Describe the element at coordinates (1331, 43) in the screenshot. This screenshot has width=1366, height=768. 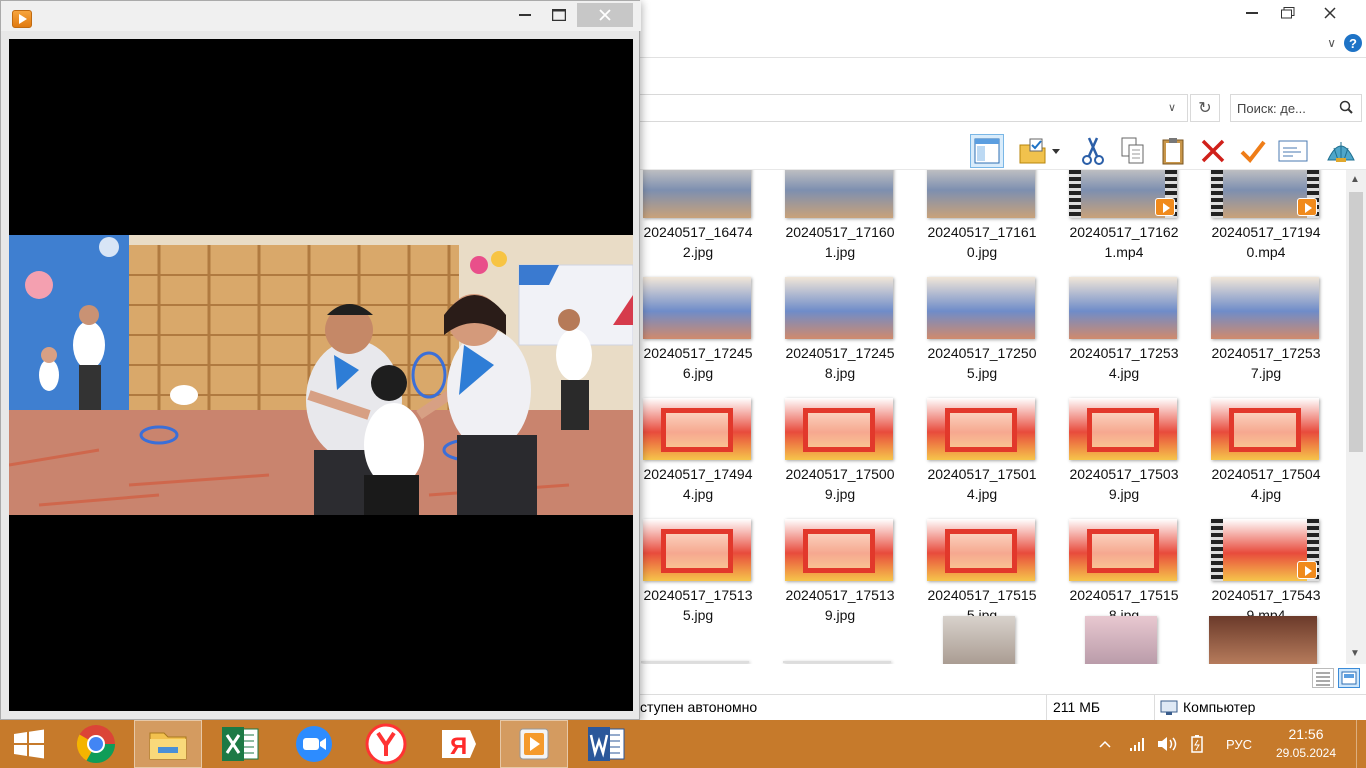
I see `ribbon-expand-icon: ∨` at that location.